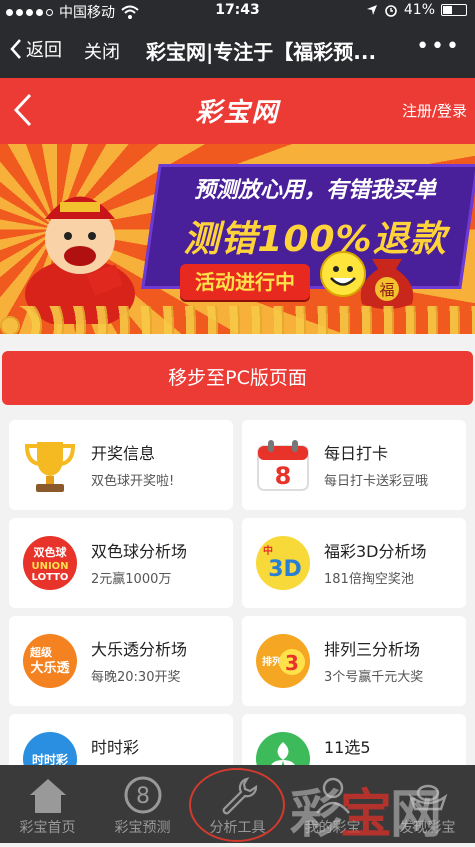  I want to click on svg-text: 3D, so click(285, 569).